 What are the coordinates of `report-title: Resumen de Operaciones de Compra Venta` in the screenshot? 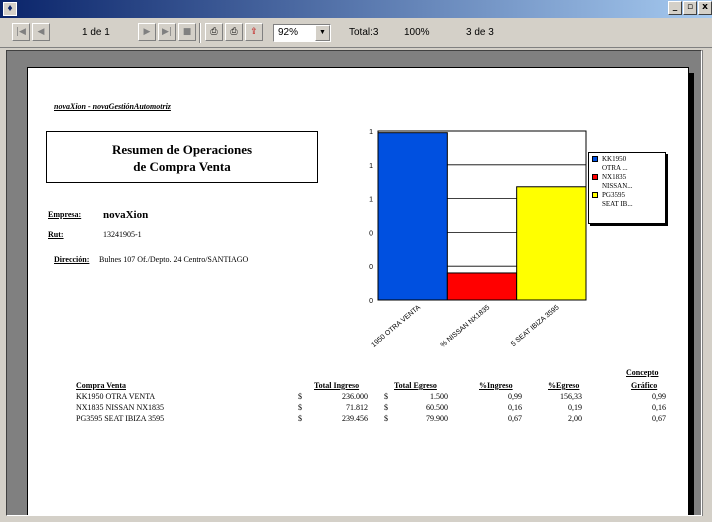 It's located at (182, 157).